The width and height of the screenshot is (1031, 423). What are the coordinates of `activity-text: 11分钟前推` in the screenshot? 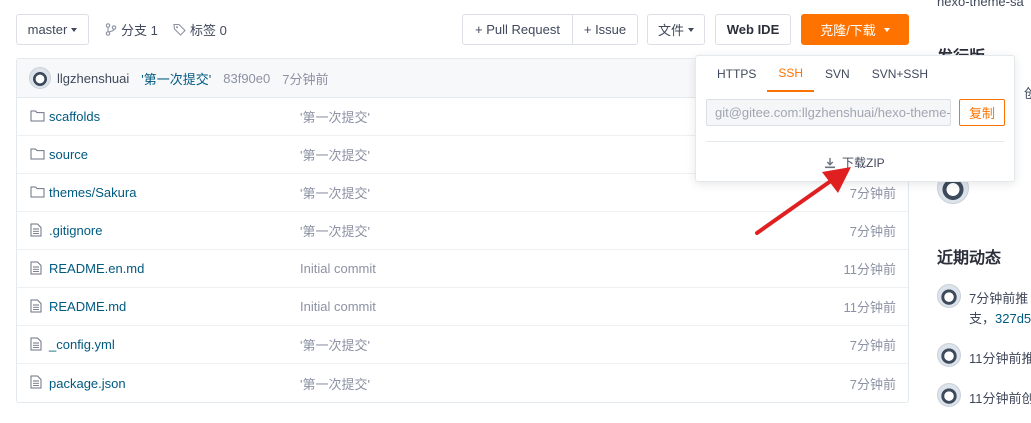 It's located at (1000, 358).